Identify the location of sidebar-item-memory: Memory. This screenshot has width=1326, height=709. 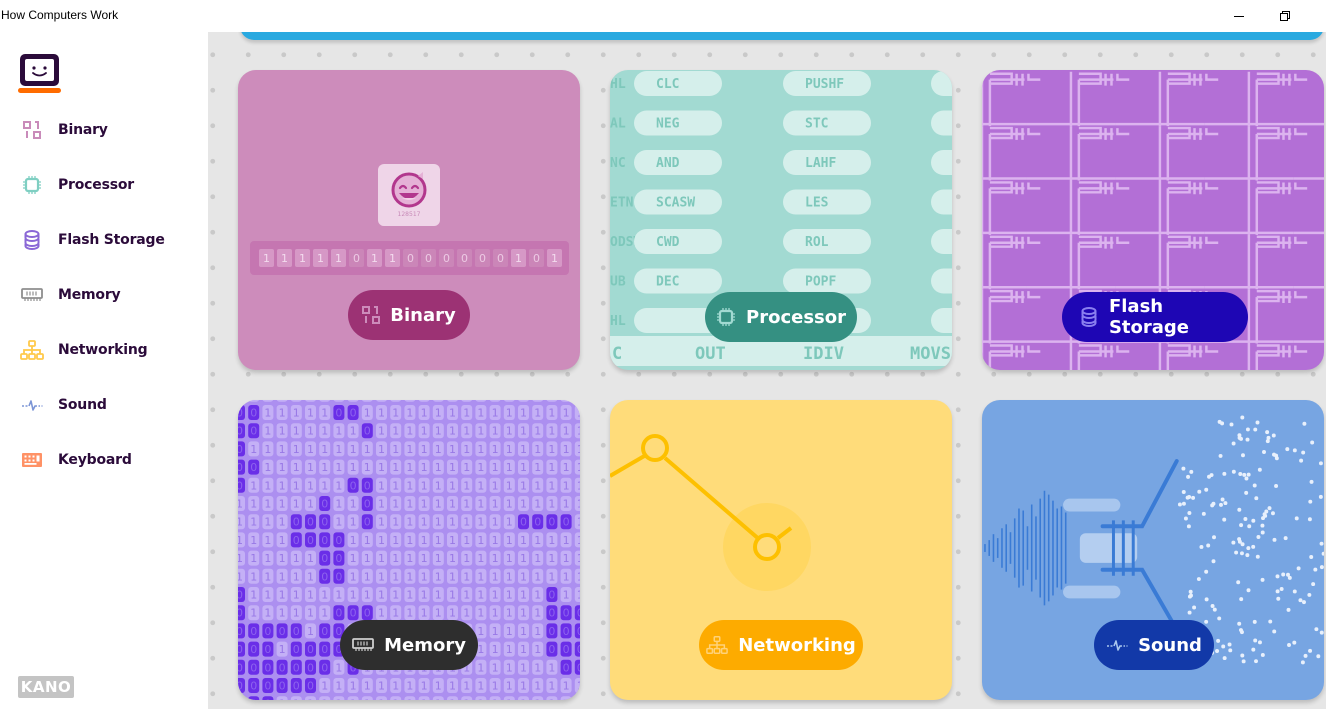
(104, 295).